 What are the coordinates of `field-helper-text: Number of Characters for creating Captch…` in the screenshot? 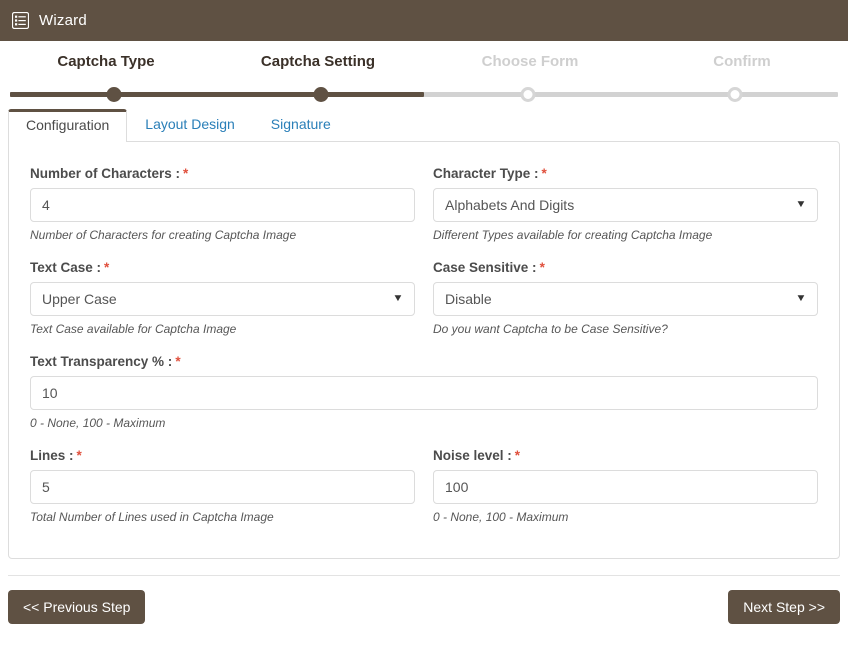 It's located at (163, 235).